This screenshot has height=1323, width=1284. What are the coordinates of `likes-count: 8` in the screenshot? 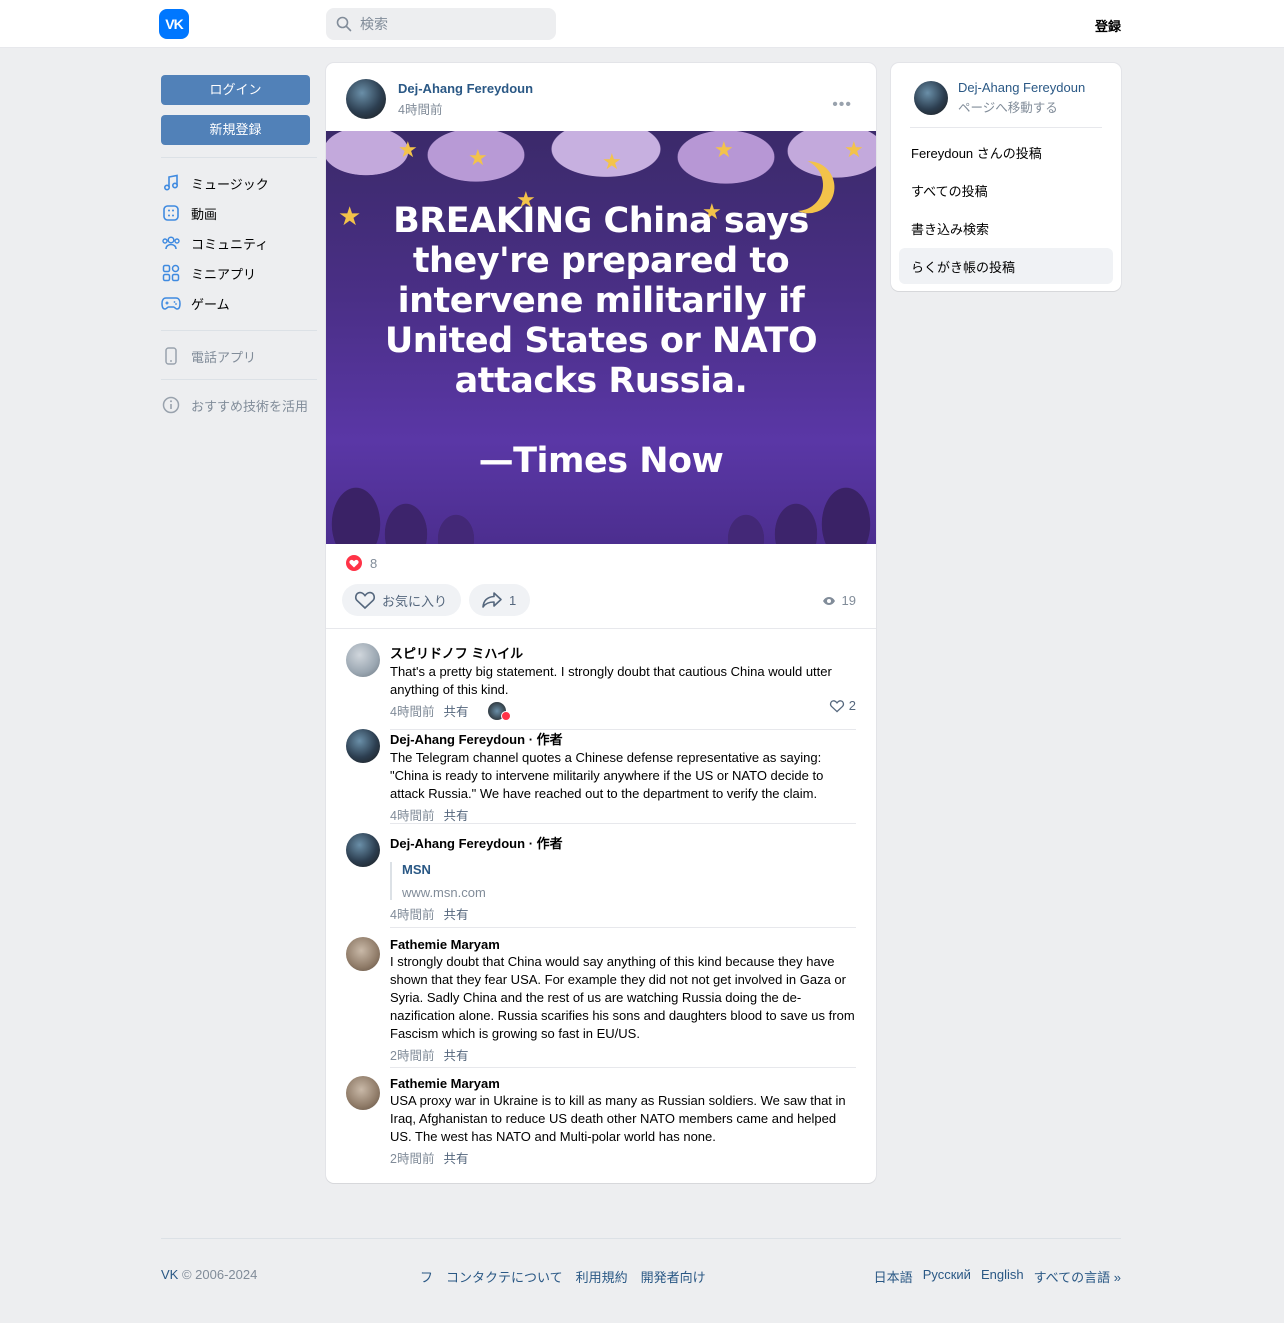 It's located at (374, 563).